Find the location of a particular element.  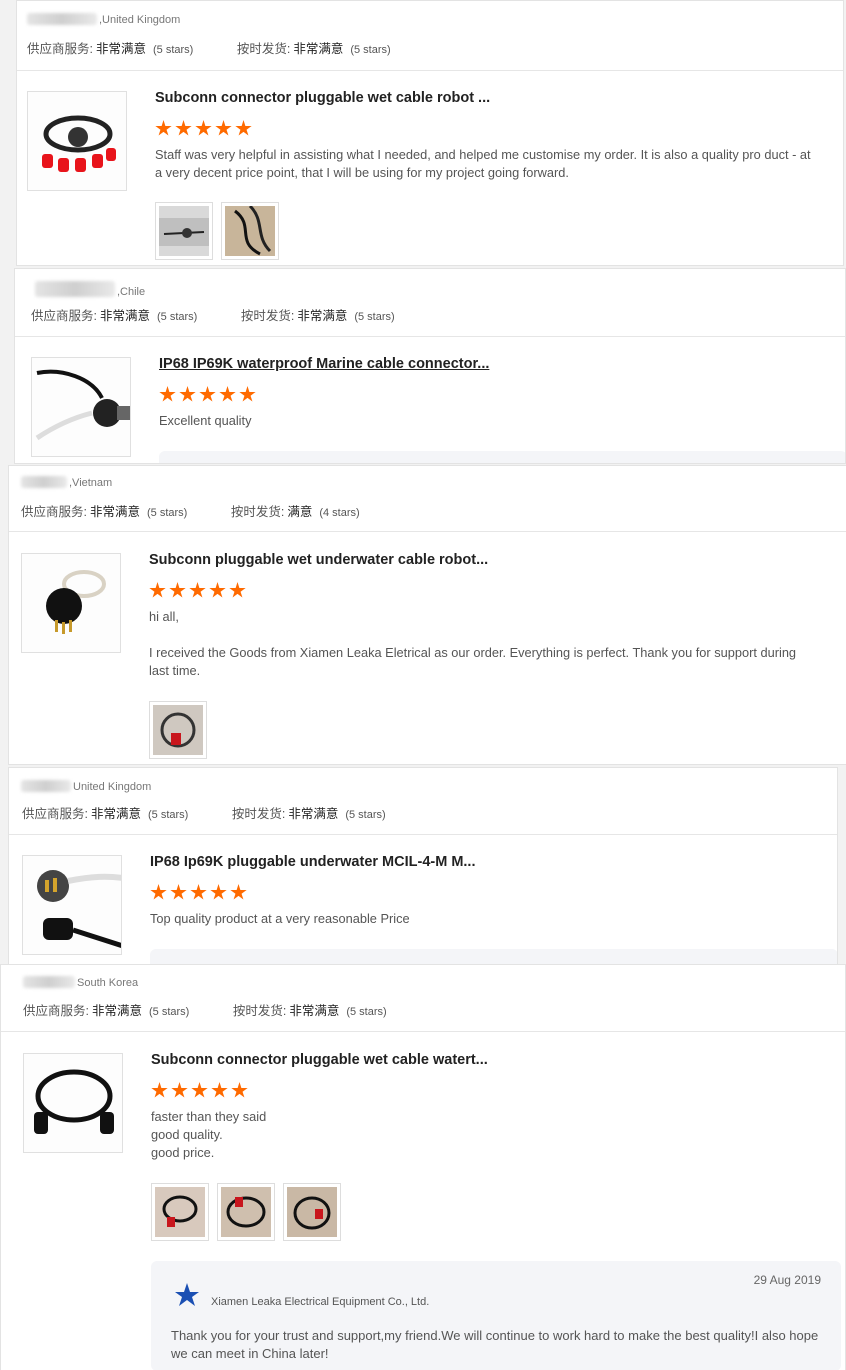

buyer-country: ,Chile is located at coordinates (131, 292).